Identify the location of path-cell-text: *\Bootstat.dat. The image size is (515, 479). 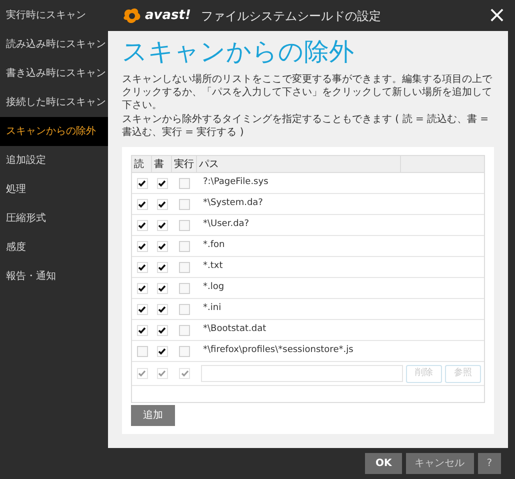
(234, 329).